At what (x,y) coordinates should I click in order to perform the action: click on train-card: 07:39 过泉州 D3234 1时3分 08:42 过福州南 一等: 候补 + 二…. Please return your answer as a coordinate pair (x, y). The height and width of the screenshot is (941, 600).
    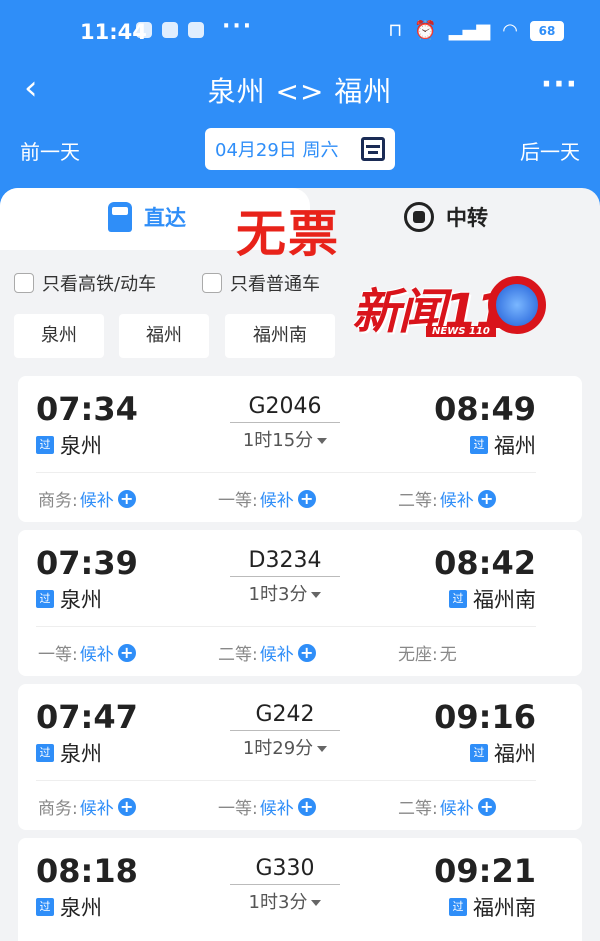
    Looking at the image, I should click on (300, 603).